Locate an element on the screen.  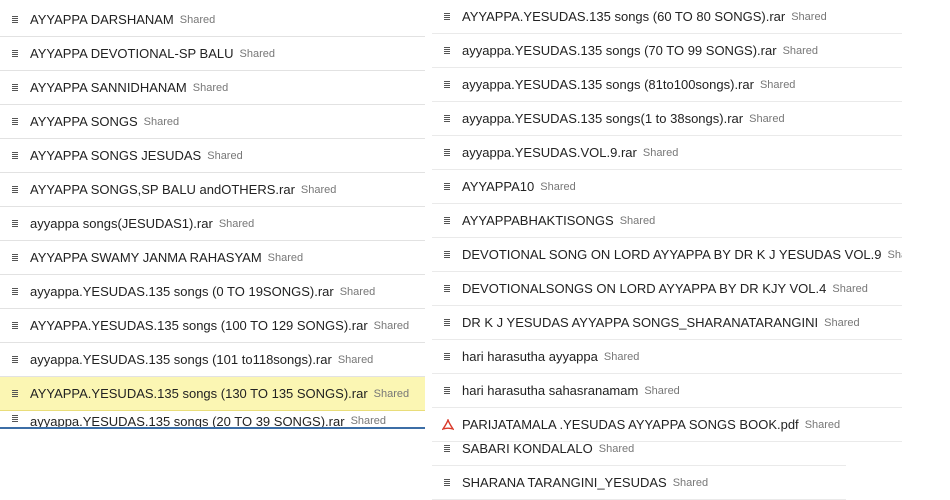
file-row: SABARI KONDALALO Shared is located at coordinates (639, 449).